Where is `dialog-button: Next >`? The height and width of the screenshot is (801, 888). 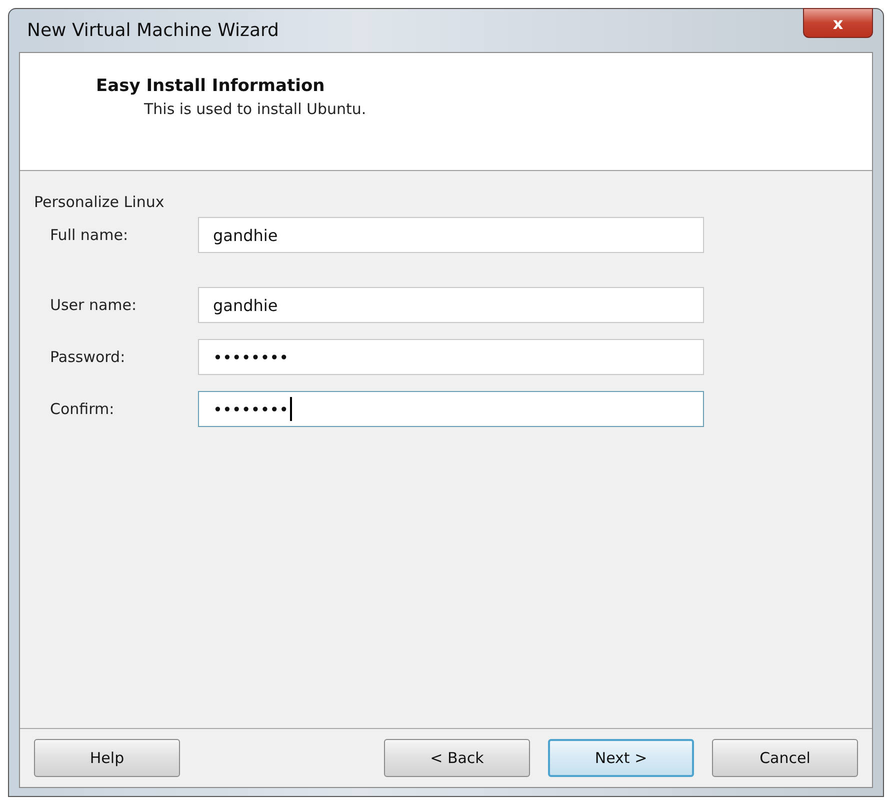 dialog-button: Next > is located at coordinates (621, 758).